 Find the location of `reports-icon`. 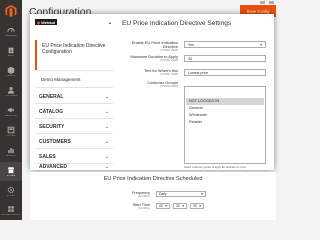

reports-icon is located at coordinates (11, 151).